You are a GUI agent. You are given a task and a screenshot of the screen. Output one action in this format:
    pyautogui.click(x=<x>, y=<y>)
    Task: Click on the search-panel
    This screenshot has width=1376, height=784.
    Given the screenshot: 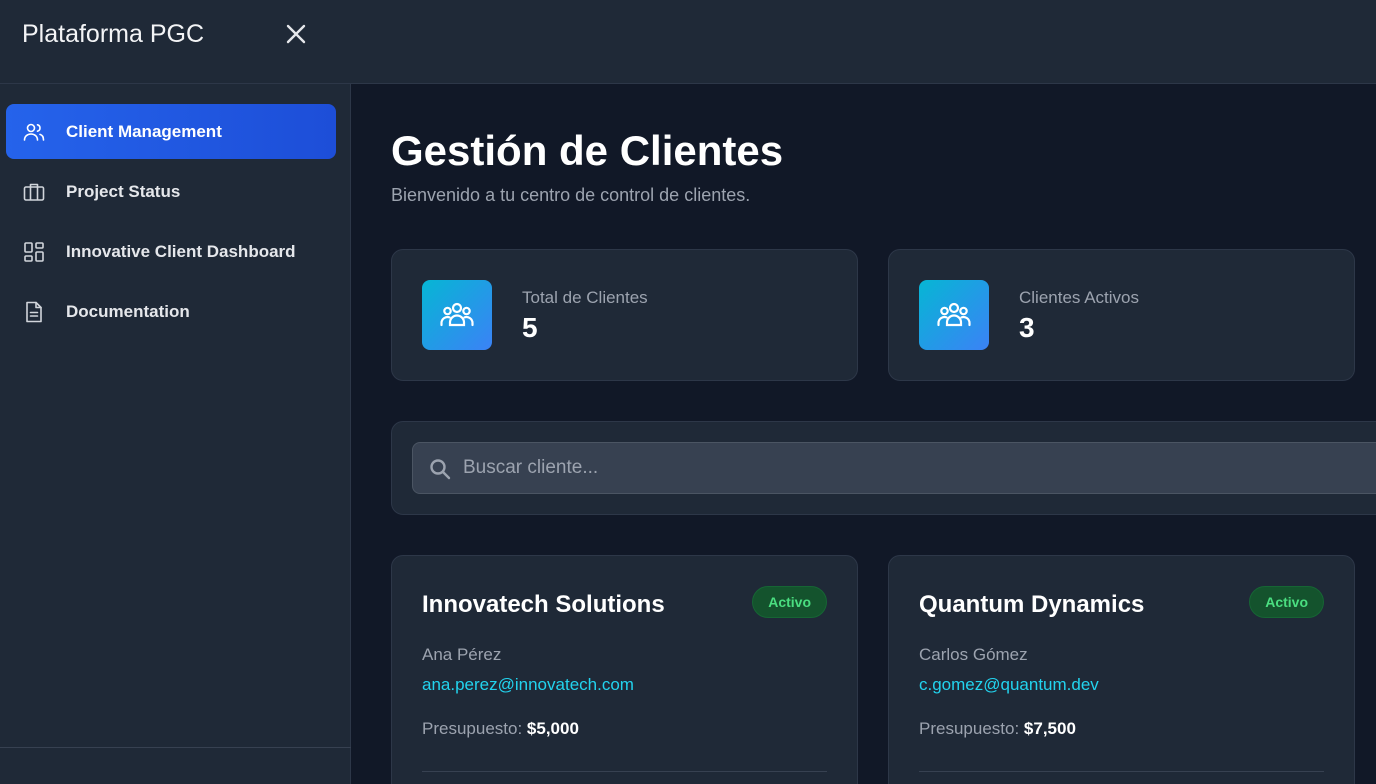 What is the action you would take?
    pyautogui.click(x=883, y=468)
    